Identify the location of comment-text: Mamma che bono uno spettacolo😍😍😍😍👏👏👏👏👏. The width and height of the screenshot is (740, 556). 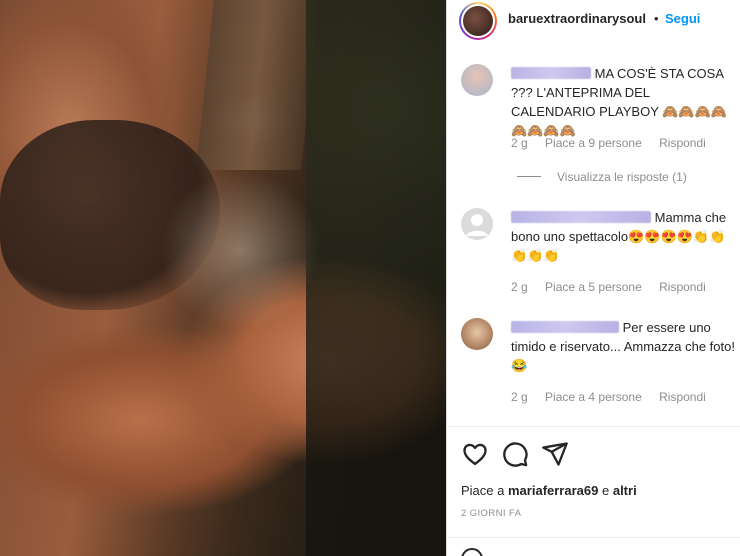
(619, 236).